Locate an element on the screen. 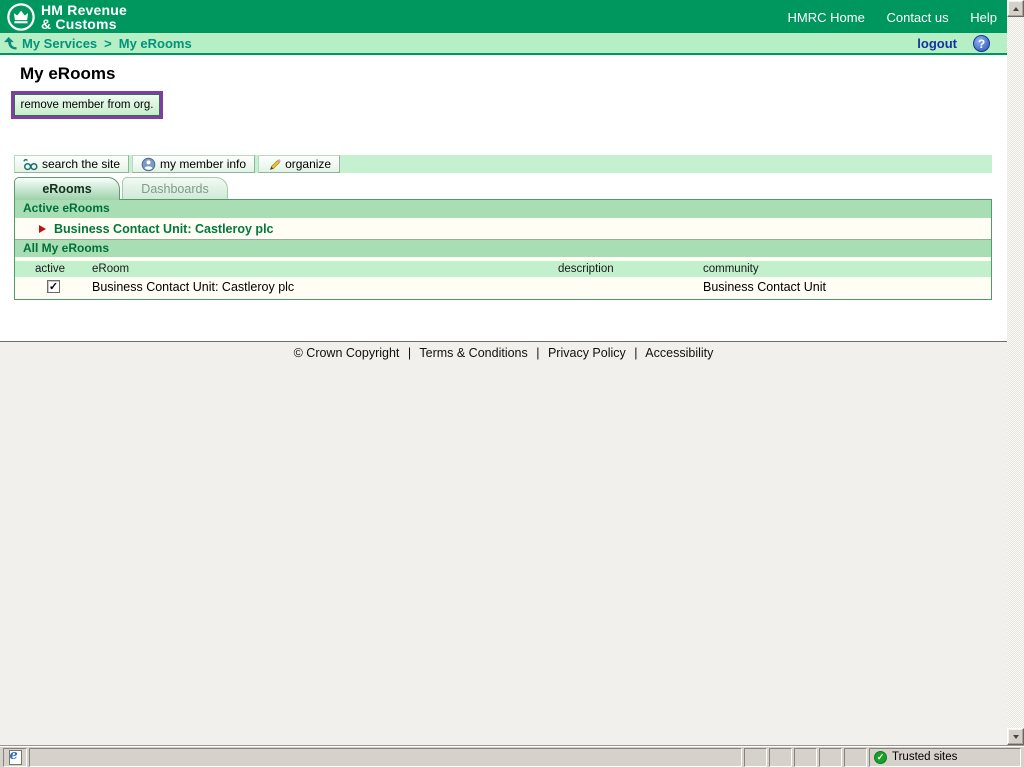 This screenshot has width=1024, height=768. breadcrumb-my-services: My Services is located at coordinates (59, 43).